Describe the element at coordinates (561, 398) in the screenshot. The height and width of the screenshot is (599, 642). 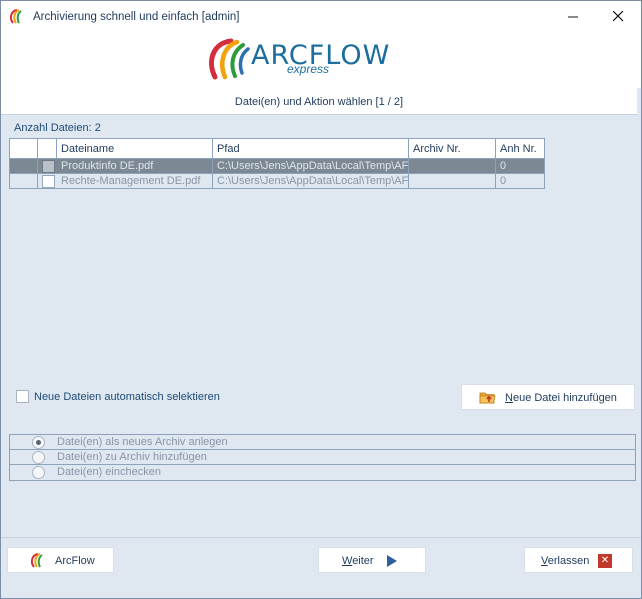
I see `add-file-label: Neue Datei hinzufügen` at that location.